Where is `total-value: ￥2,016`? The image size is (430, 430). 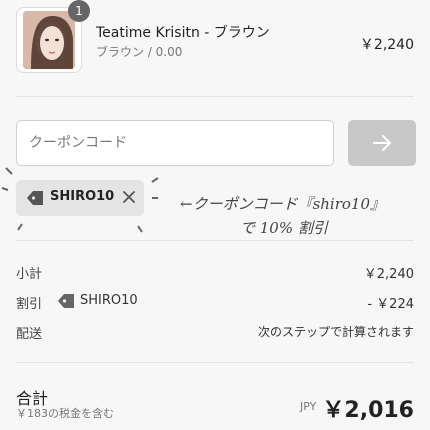 total-value: ￥2,016 is located at coordinates (368, 410).